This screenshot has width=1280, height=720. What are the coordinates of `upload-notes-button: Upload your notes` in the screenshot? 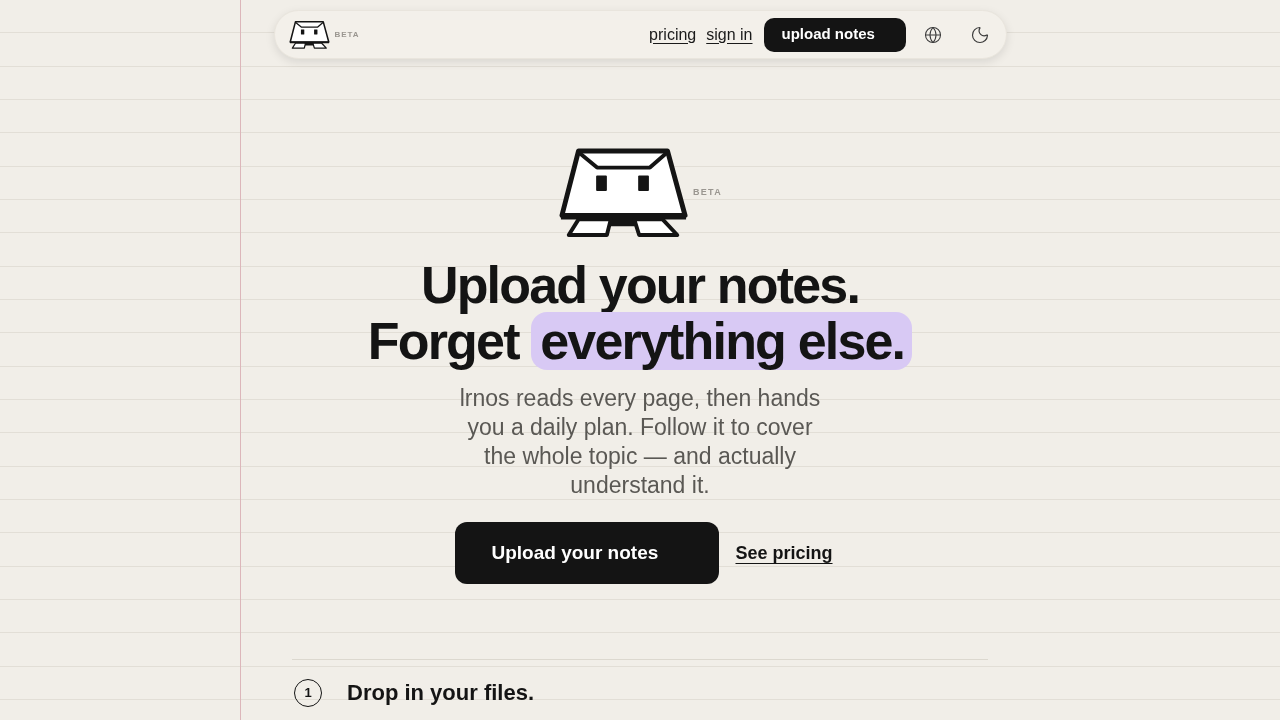 It's located at (587, 553).